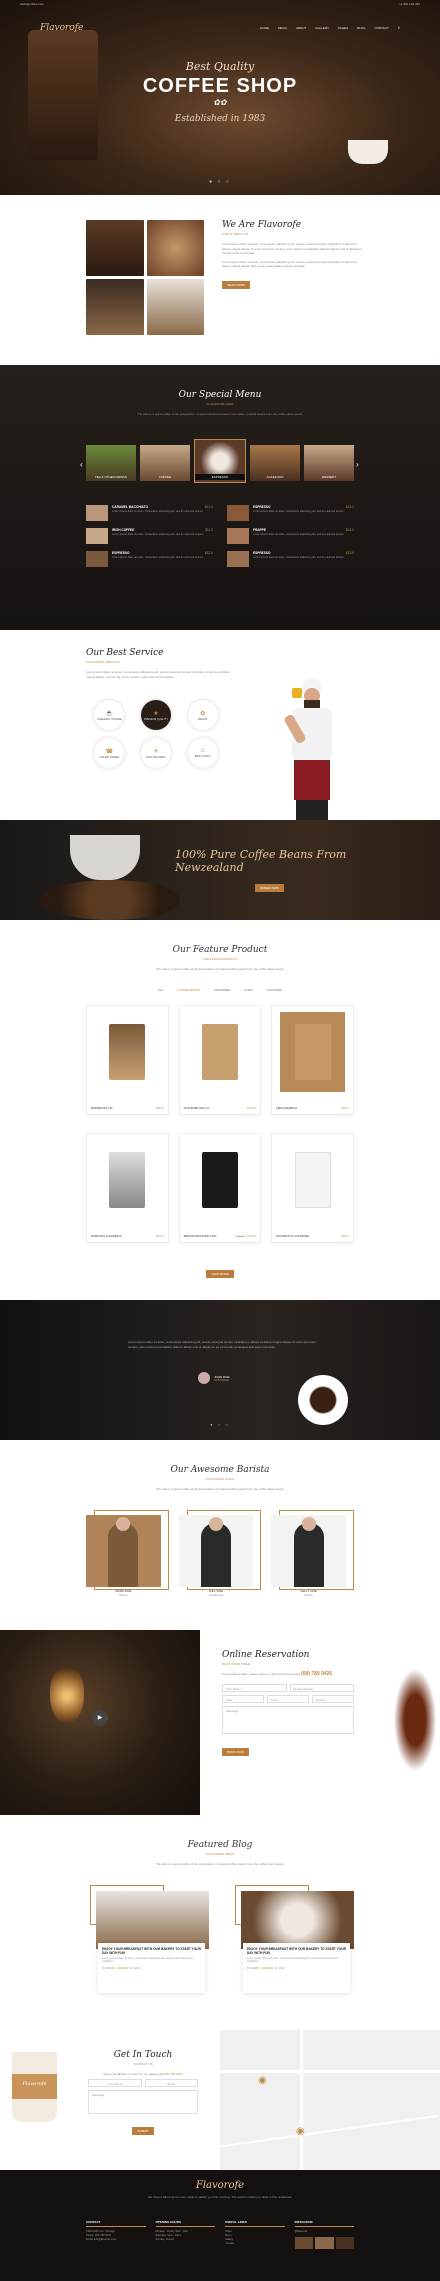 Image resolution: width=440 pixels, height=2281 pixels. Describe the element at coordinates (333, 1698) in the screenshot. I see `person-field: Person` at that location.